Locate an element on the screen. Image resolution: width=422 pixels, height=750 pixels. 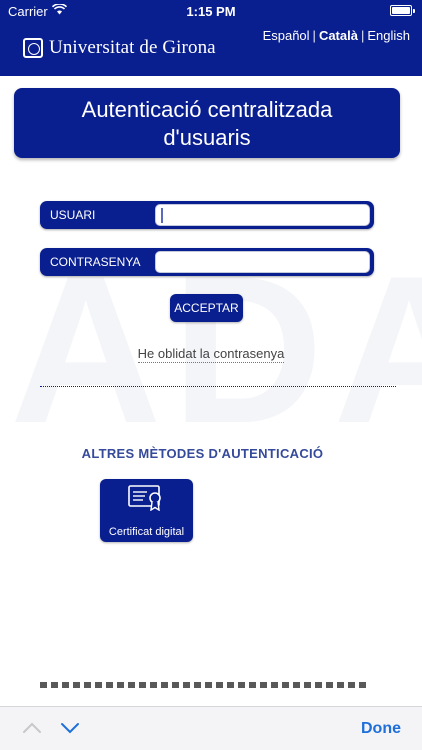
user-label: USUARI is located at coordinates (73, 215).